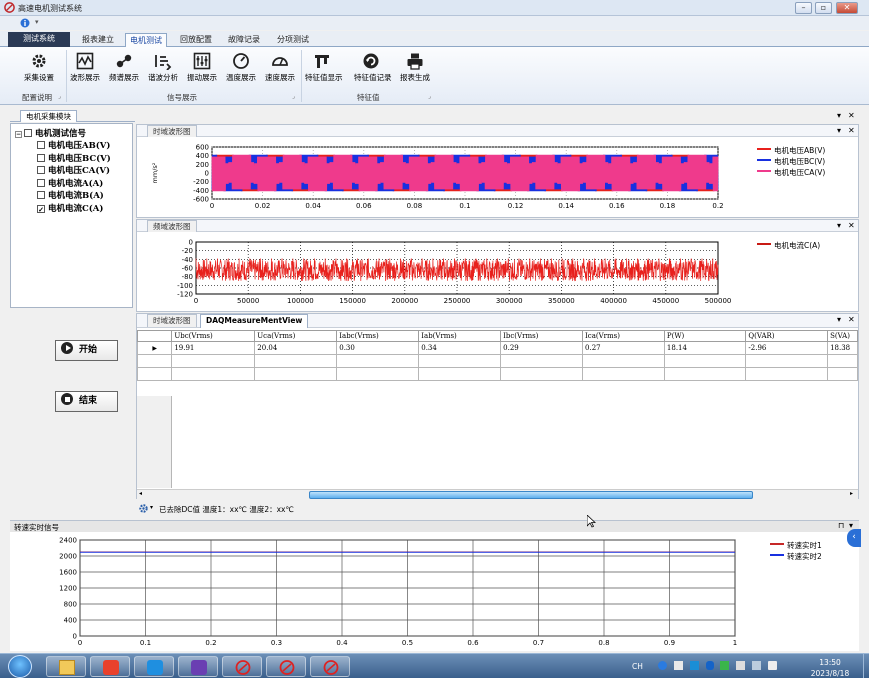 This screenshot has height=678, width=869. I want to click on column-header: Ubc(Vrms), so click(213, 336).